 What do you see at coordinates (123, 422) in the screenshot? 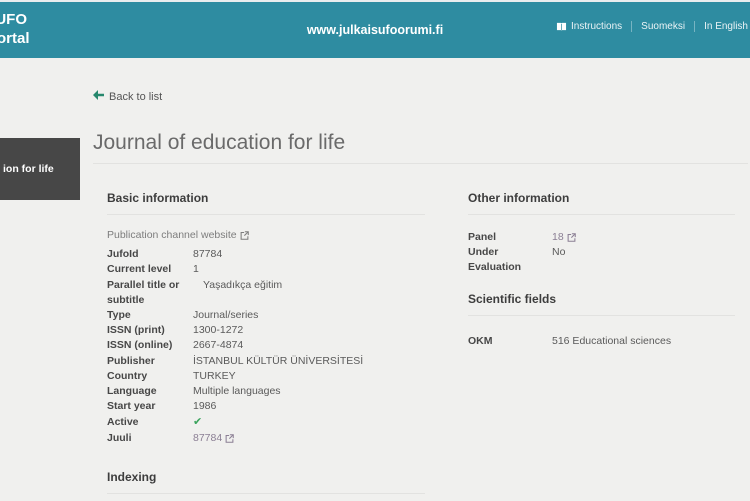
I see `field-label: Active` at bounding box center [123, 422].